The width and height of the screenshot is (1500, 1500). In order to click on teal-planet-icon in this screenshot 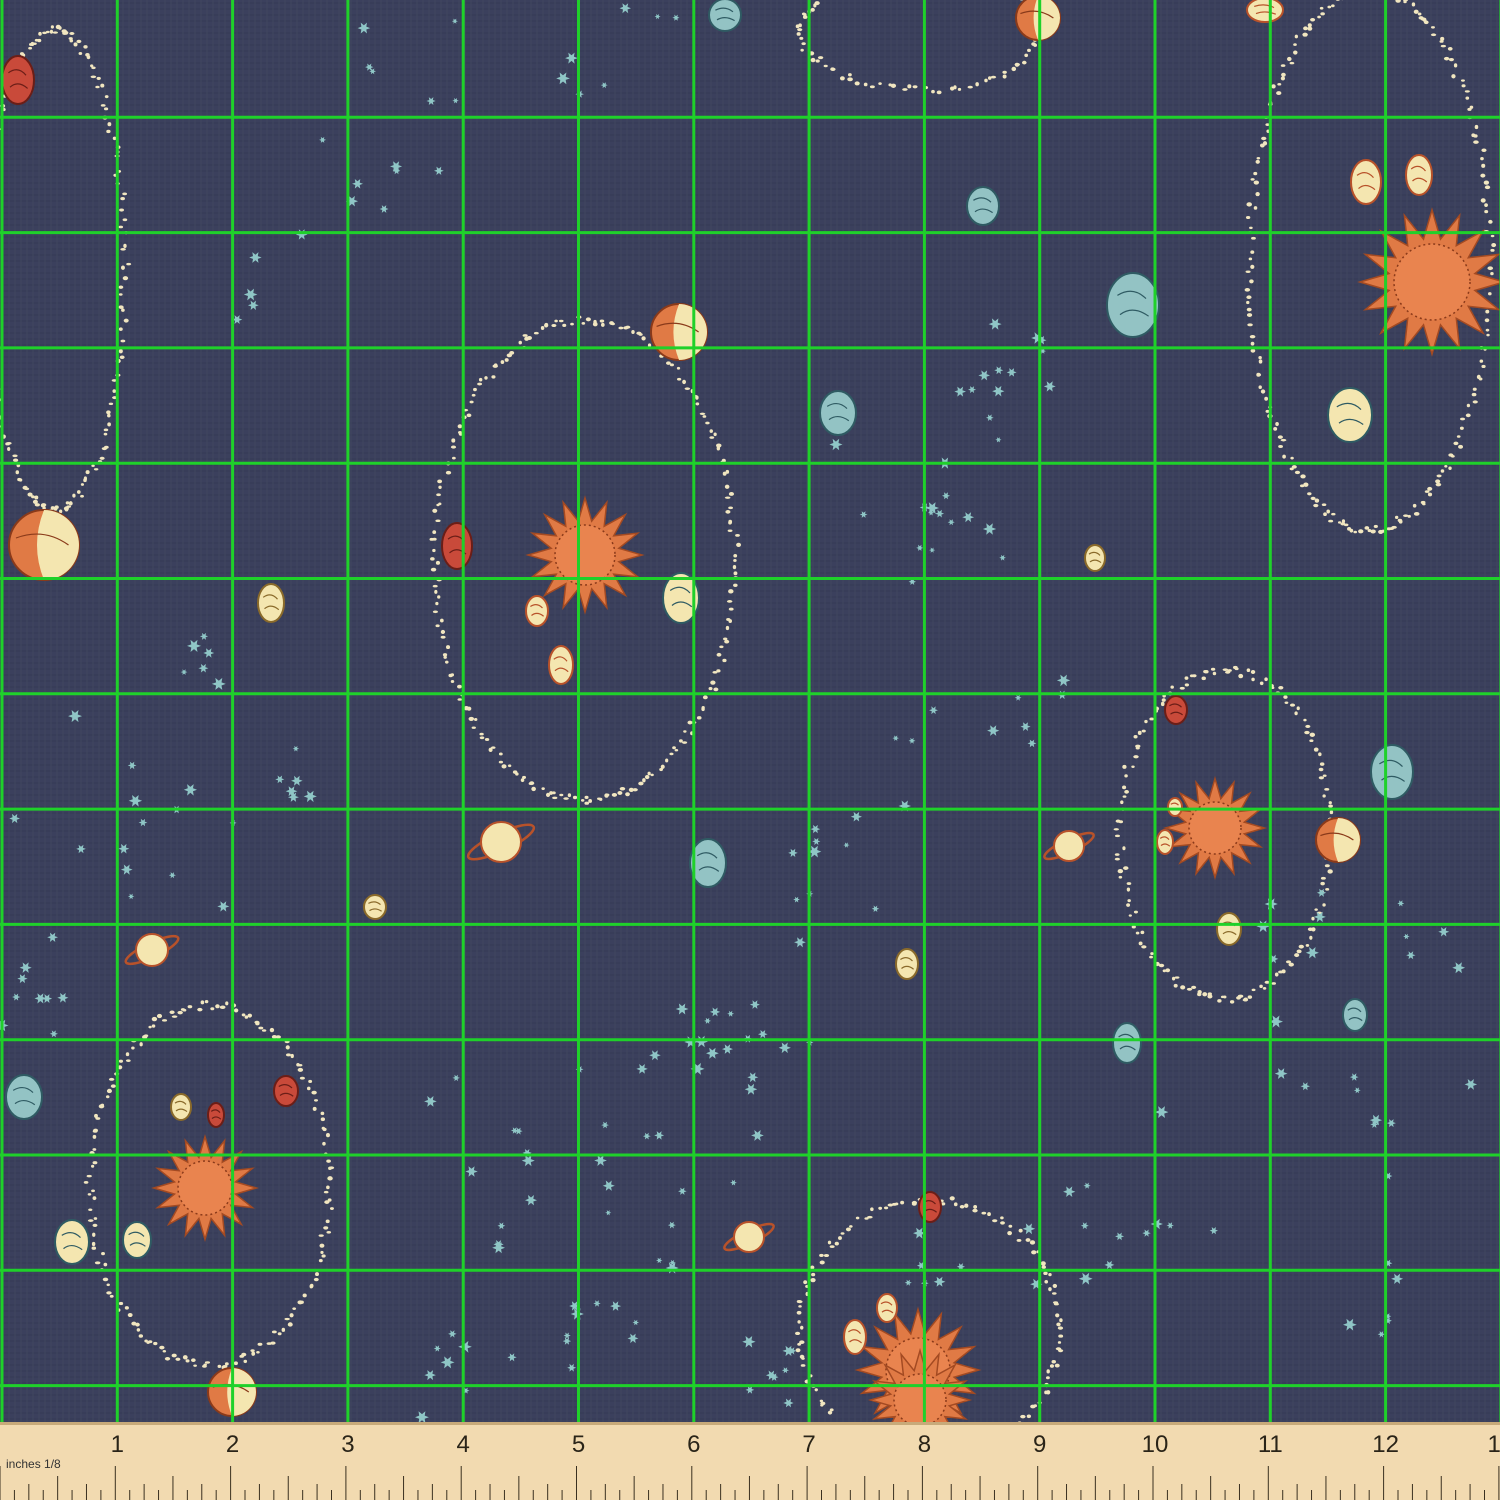, I will do `click(24, 1097)`.